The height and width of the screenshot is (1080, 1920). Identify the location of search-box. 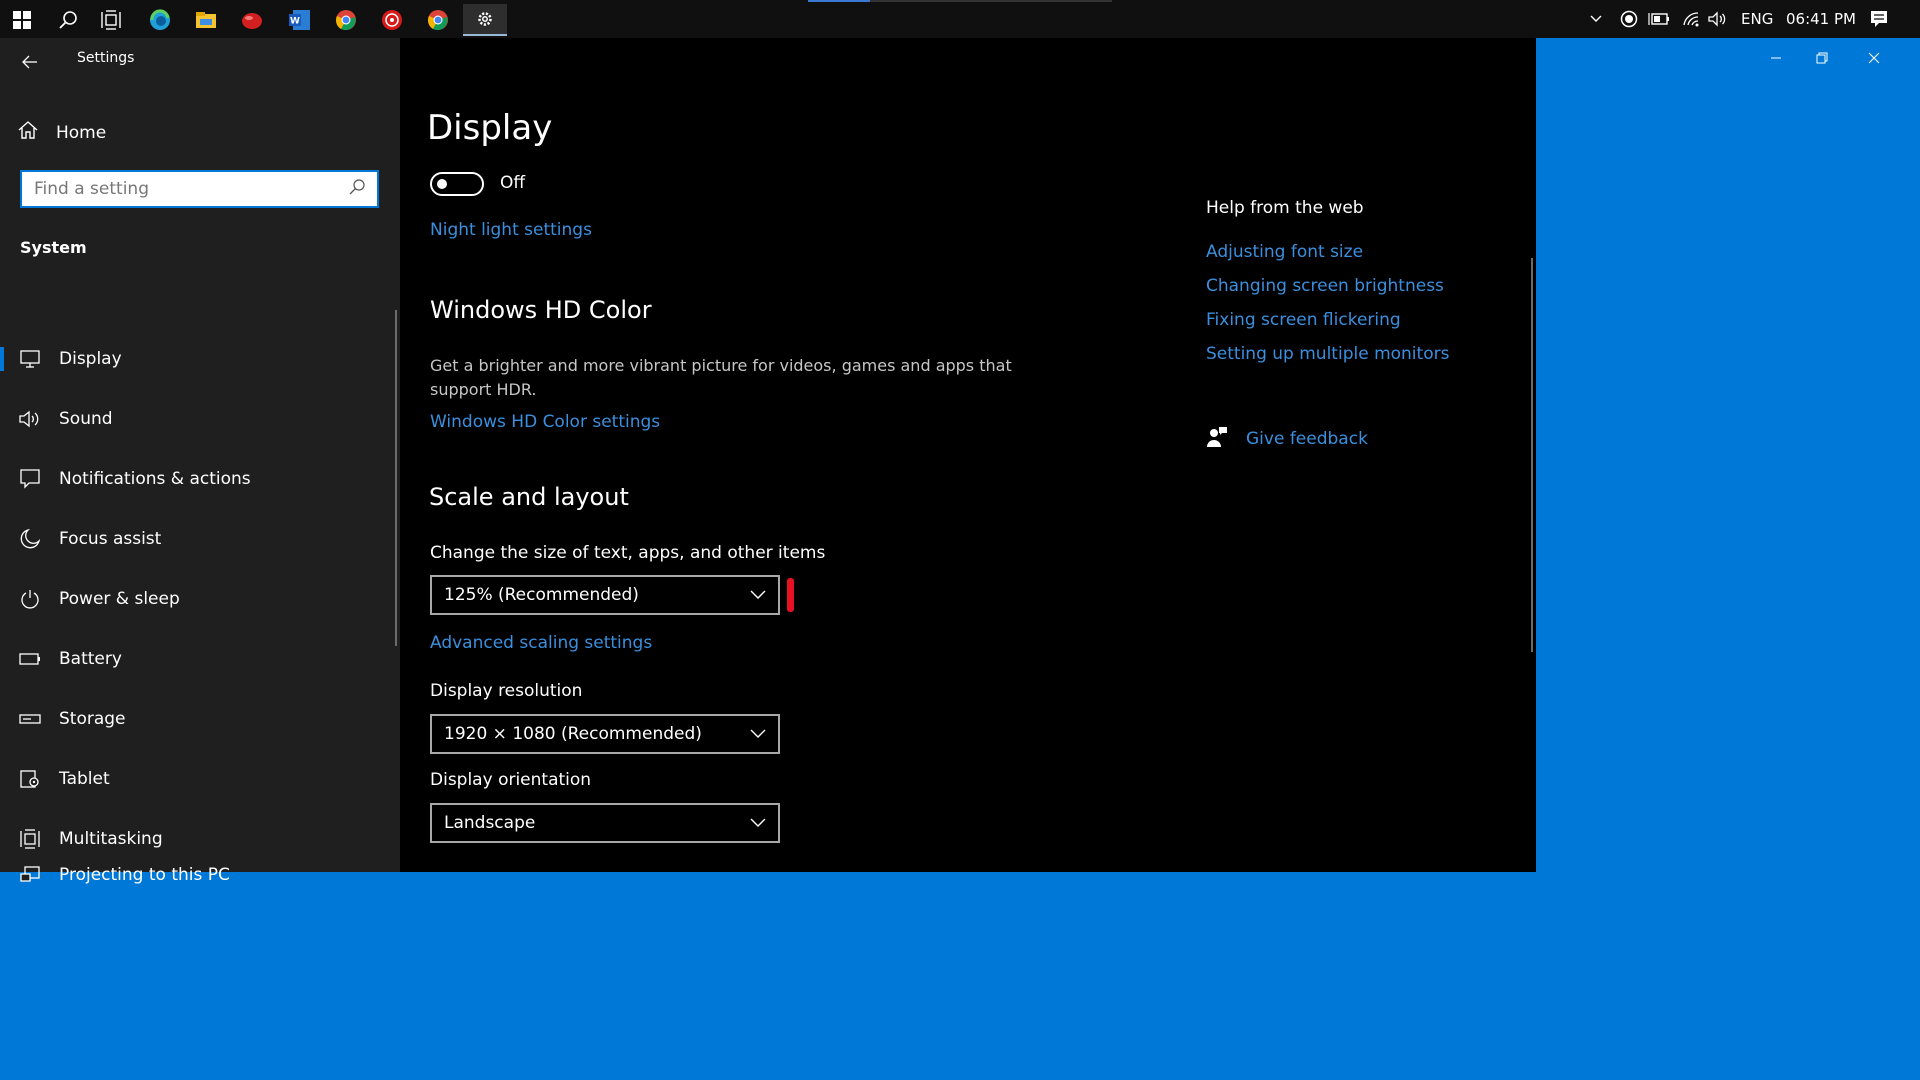
(199, 189).